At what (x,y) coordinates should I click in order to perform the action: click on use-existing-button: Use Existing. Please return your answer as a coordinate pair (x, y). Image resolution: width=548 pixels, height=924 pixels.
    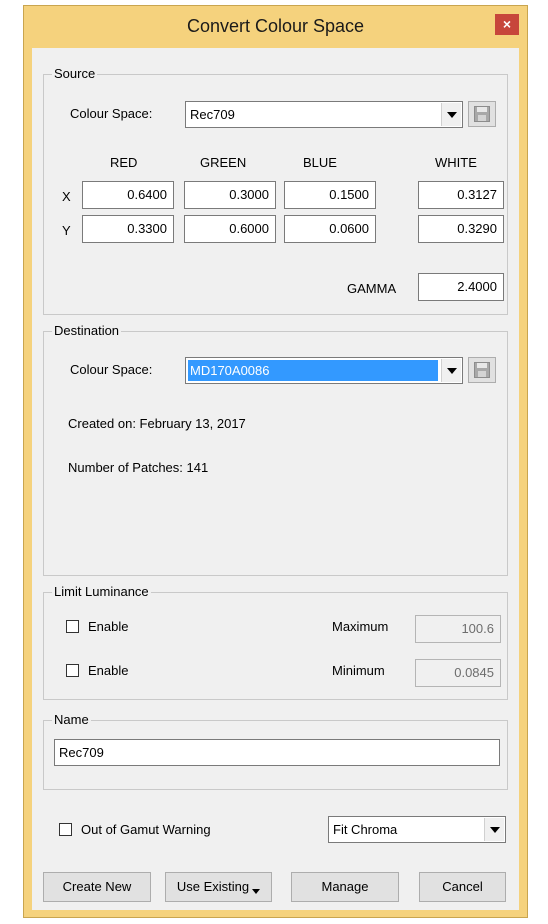
    Looking at the image, I should click on (218, 887).